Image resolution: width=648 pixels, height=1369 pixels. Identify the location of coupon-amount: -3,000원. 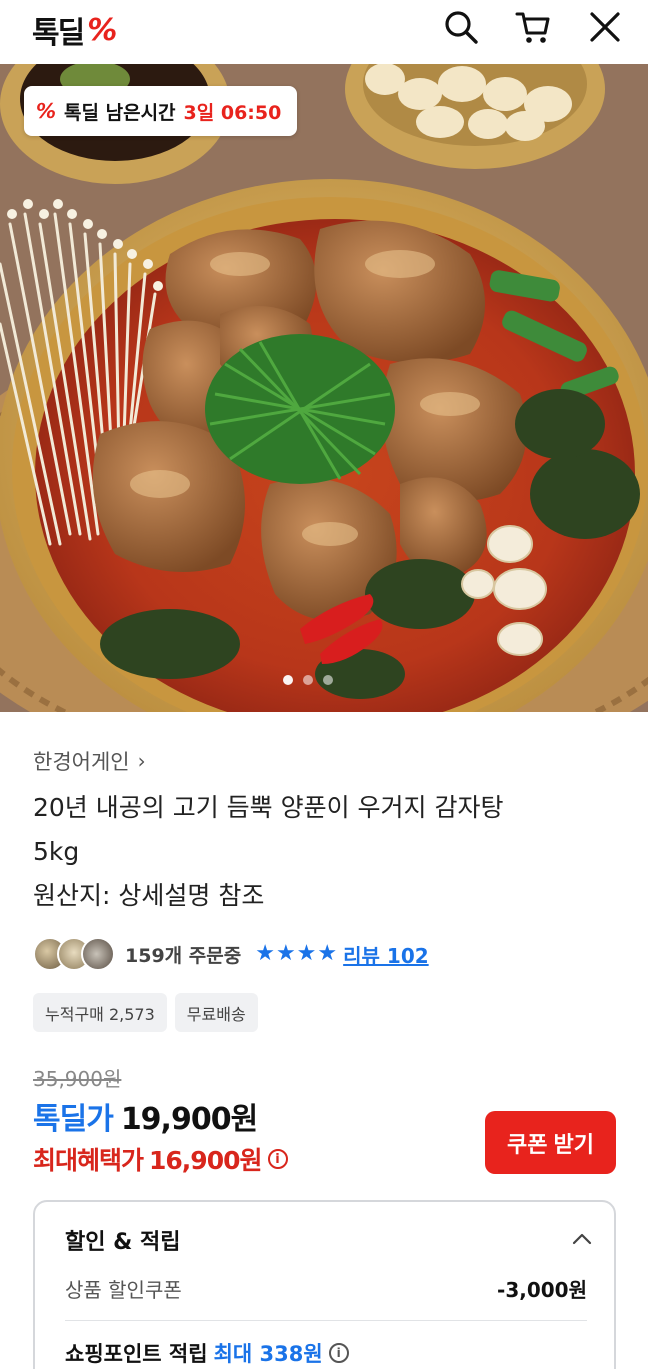
(542, 1290).